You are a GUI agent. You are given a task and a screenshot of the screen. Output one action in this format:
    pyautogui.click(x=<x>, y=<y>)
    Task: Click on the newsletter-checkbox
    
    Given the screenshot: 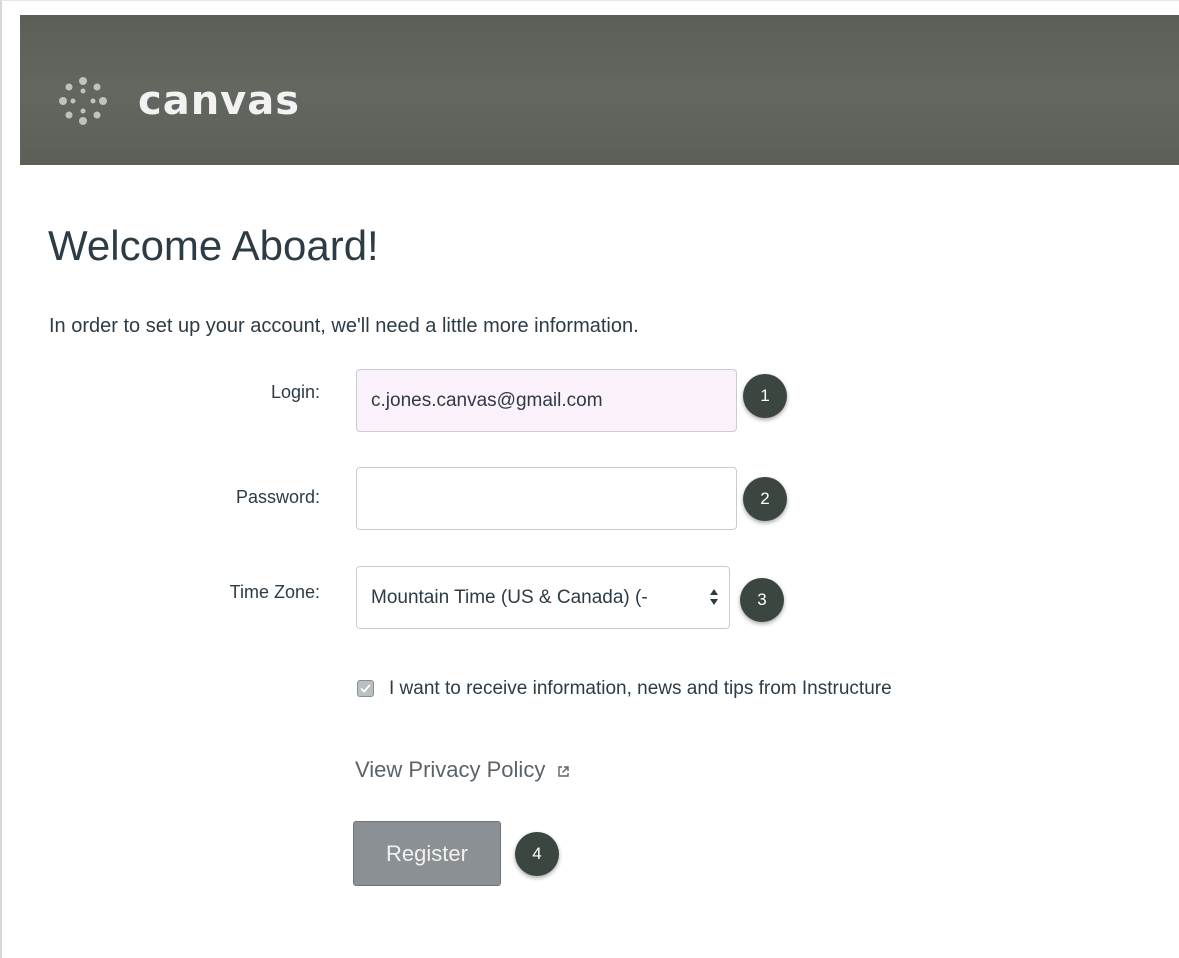 What is the action you would take?
    pyautogui.click(x=365, y=688)
    